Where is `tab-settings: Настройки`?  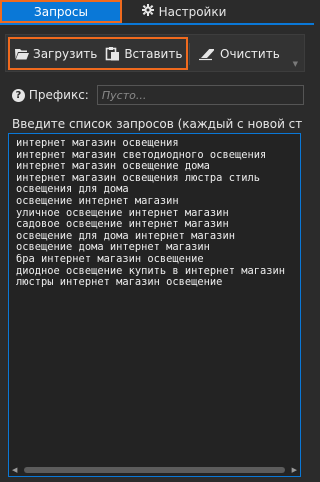 tab-settings: Настройки is located at coordinates (184, 11).